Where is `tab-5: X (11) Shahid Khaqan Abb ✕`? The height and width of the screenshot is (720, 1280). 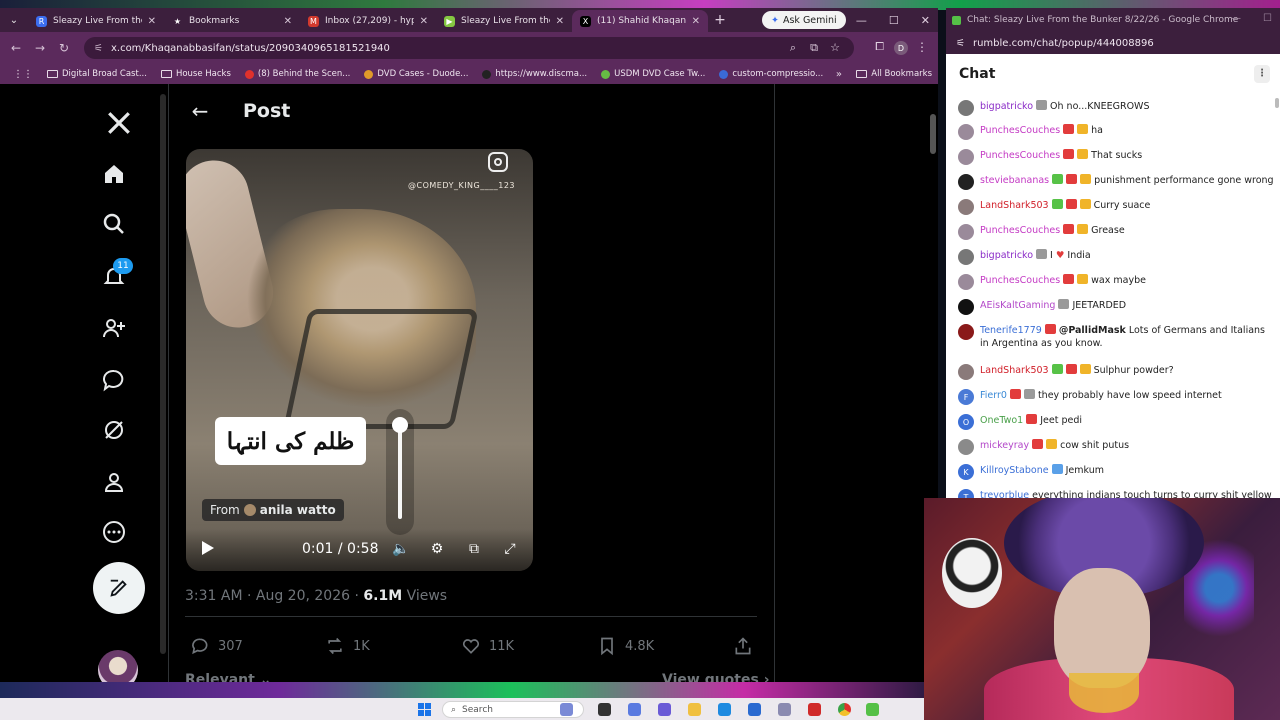
tab-5: X (11) Shahid Khaqan Abb ✕ is located at coordinates (640, 21).